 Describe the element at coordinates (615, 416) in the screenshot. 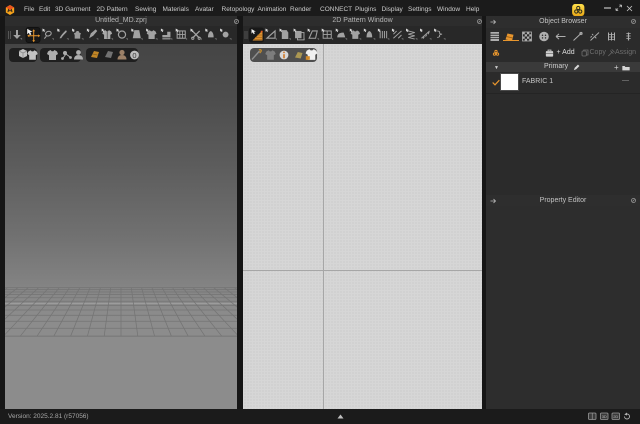

I see `svg-text: 2D` at that location.